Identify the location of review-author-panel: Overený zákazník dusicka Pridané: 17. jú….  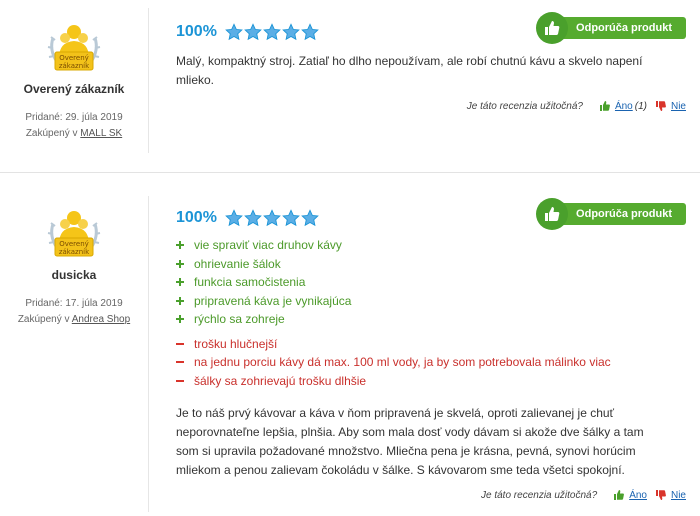
(74, 266).